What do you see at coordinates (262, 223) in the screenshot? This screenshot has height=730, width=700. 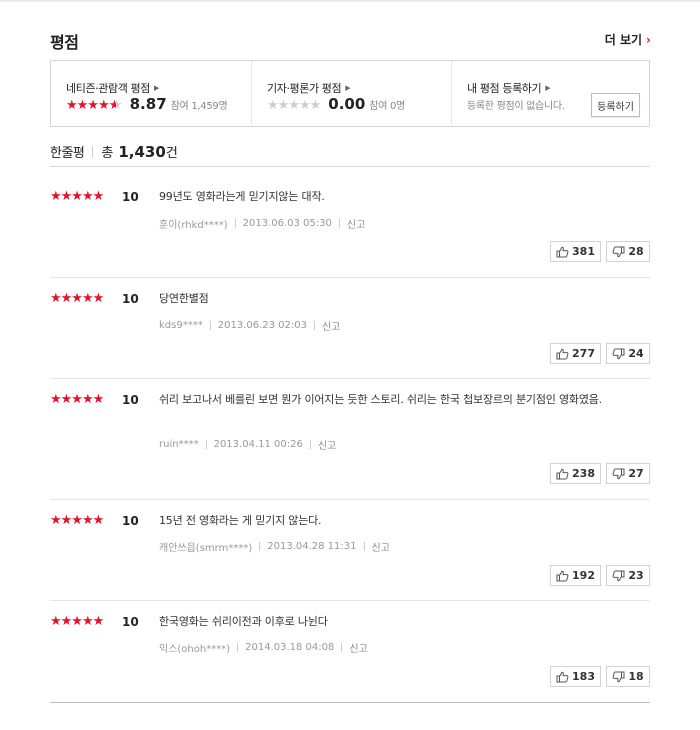 I see `review-meta: 훈이(rhkd****) 2013.06.03 05:30 신고` at bounding box center [262, 223].